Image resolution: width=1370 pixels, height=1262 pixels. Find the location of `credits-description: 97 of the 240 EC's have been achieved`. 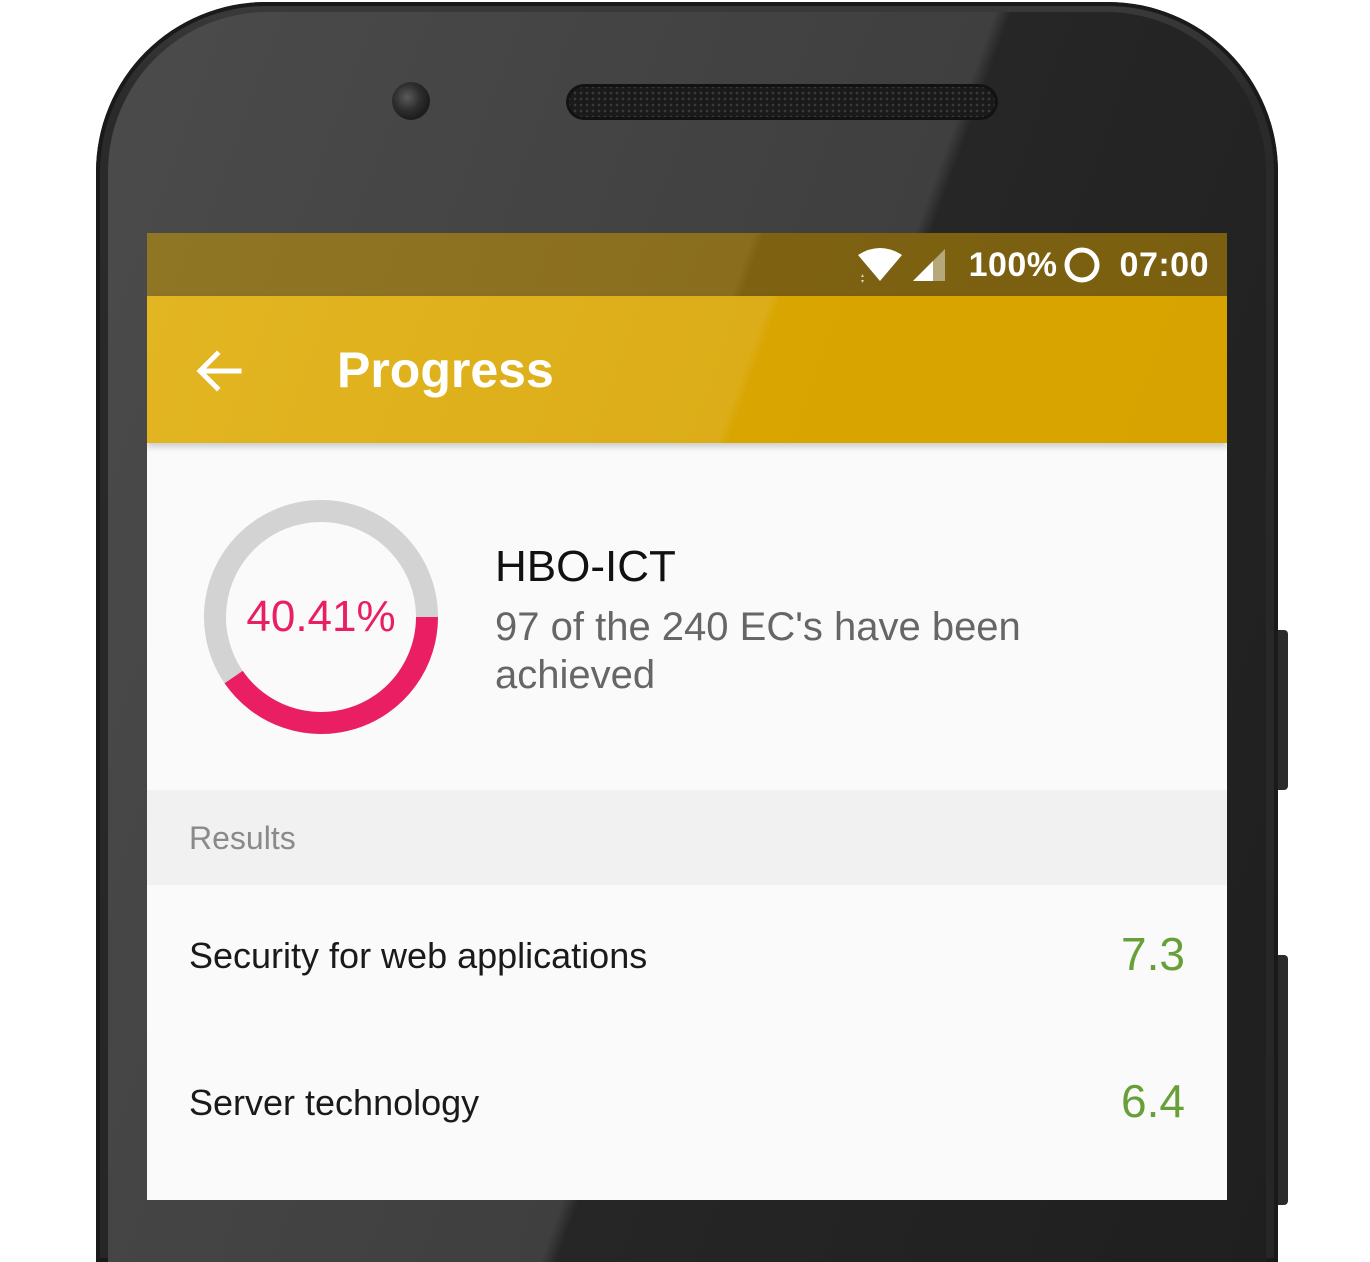

credits-description: 97 of the 240 EC's have been achieved is located at coordinates (758, 651).